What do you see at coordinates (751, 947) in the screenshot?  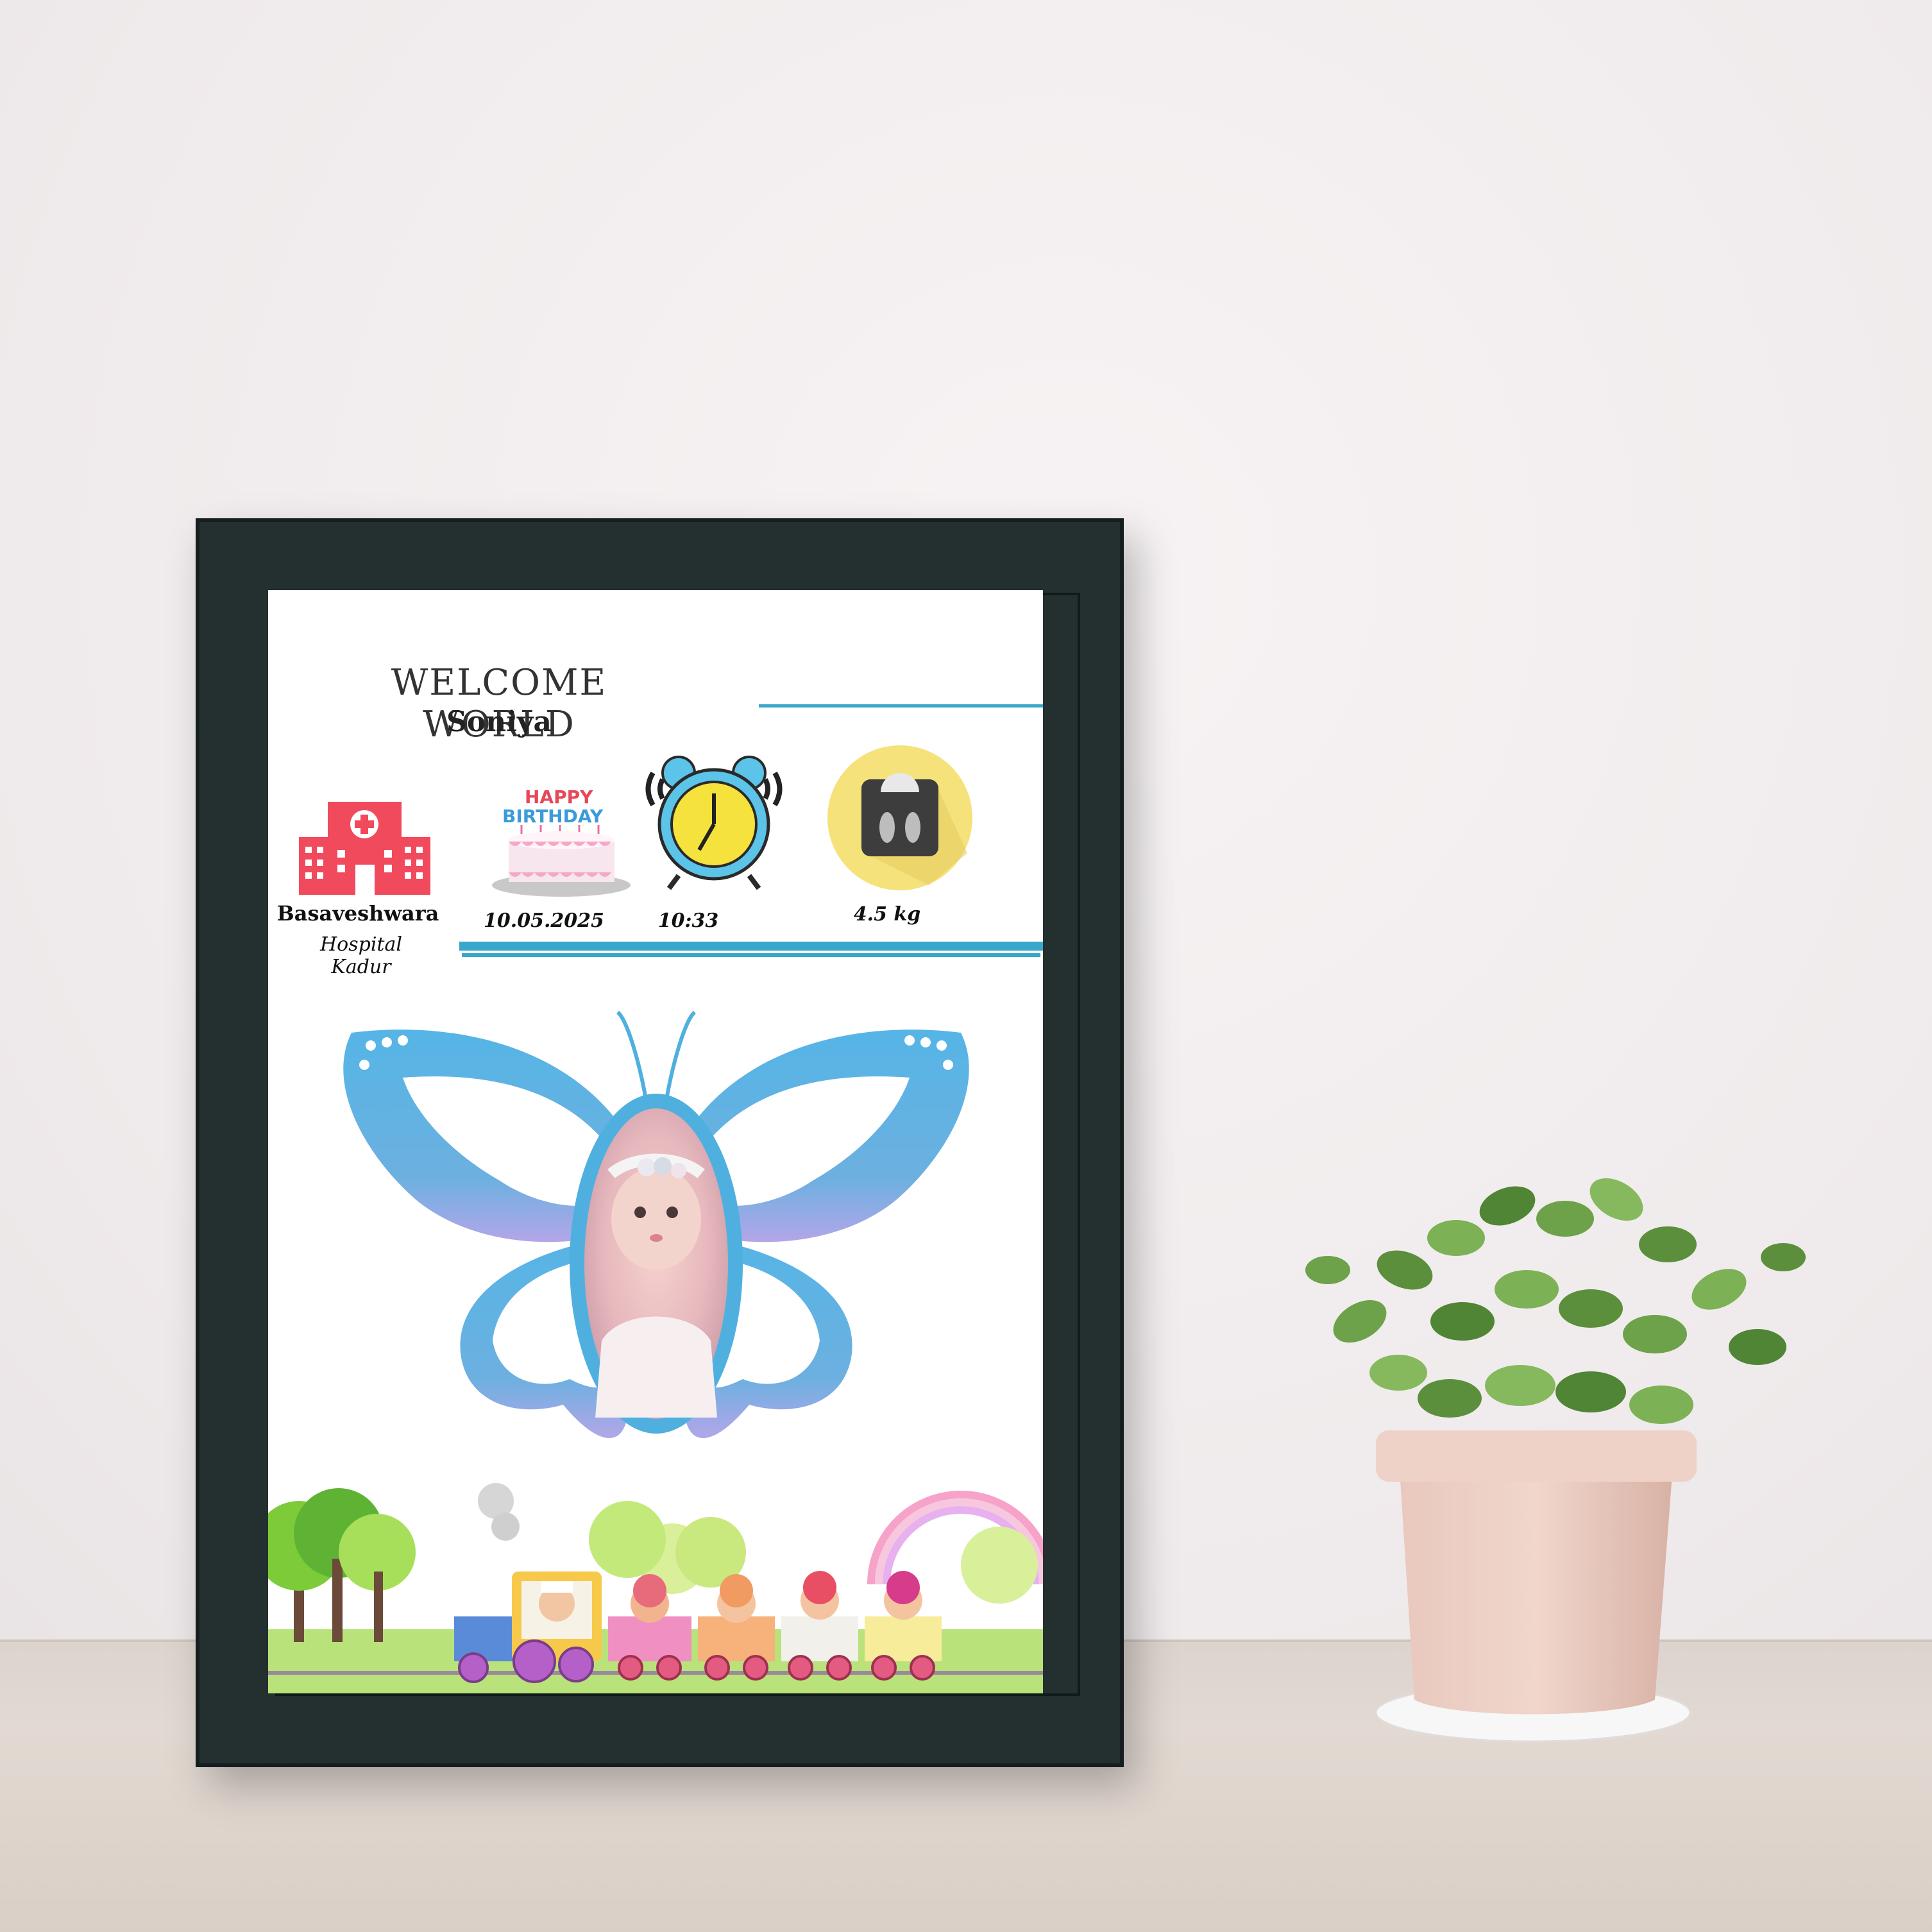 I see `divider-bottom` at bounding box center [751, 947].